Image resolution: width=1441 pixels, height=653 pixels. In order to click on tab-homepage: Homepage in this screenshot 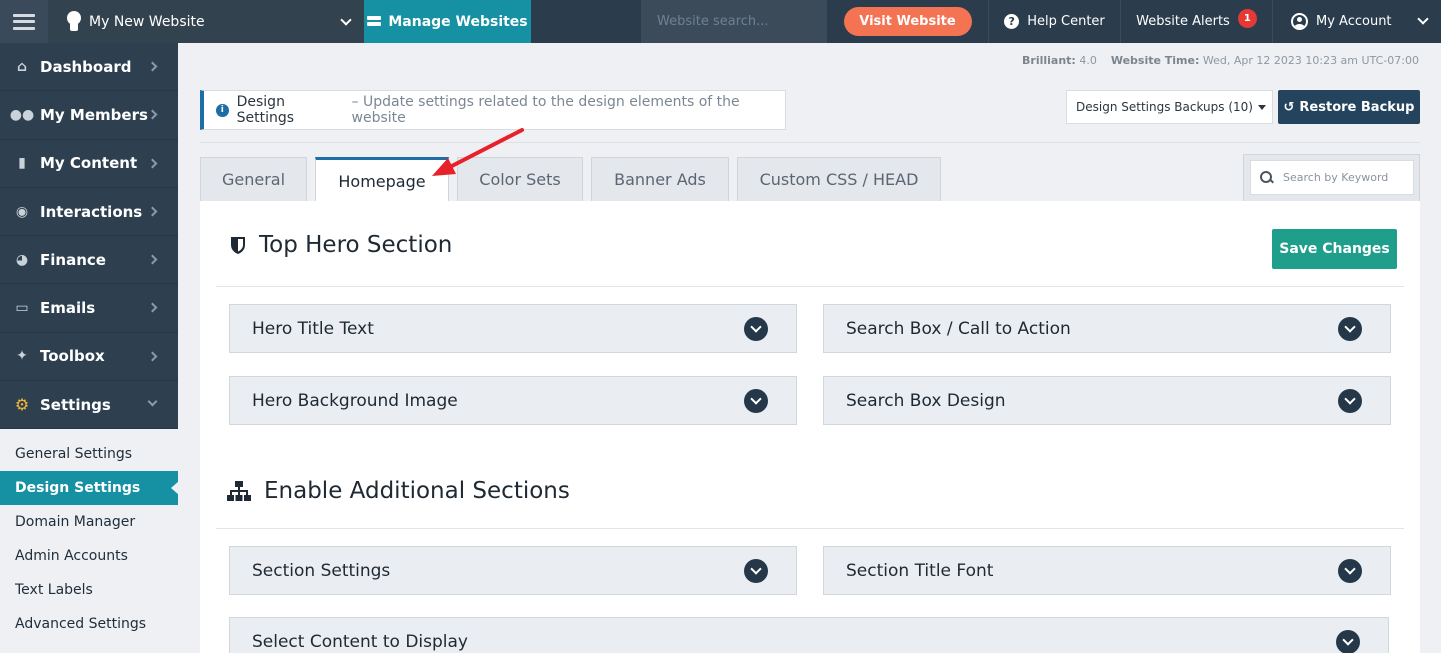, I will do `click(382, 179)`.